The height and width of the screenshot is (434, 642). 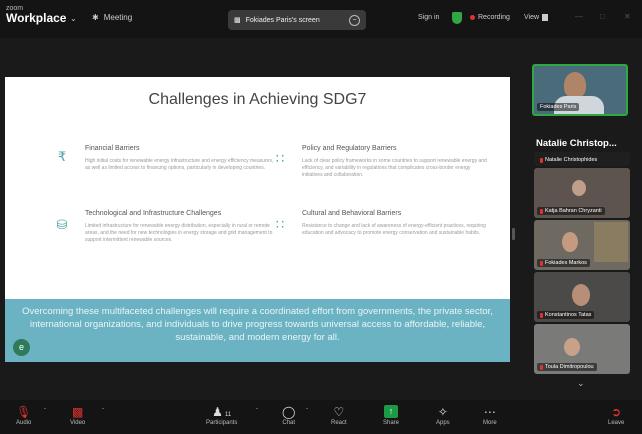 I want to click on meeting-label: Meeting, so click(x=118, y=17).